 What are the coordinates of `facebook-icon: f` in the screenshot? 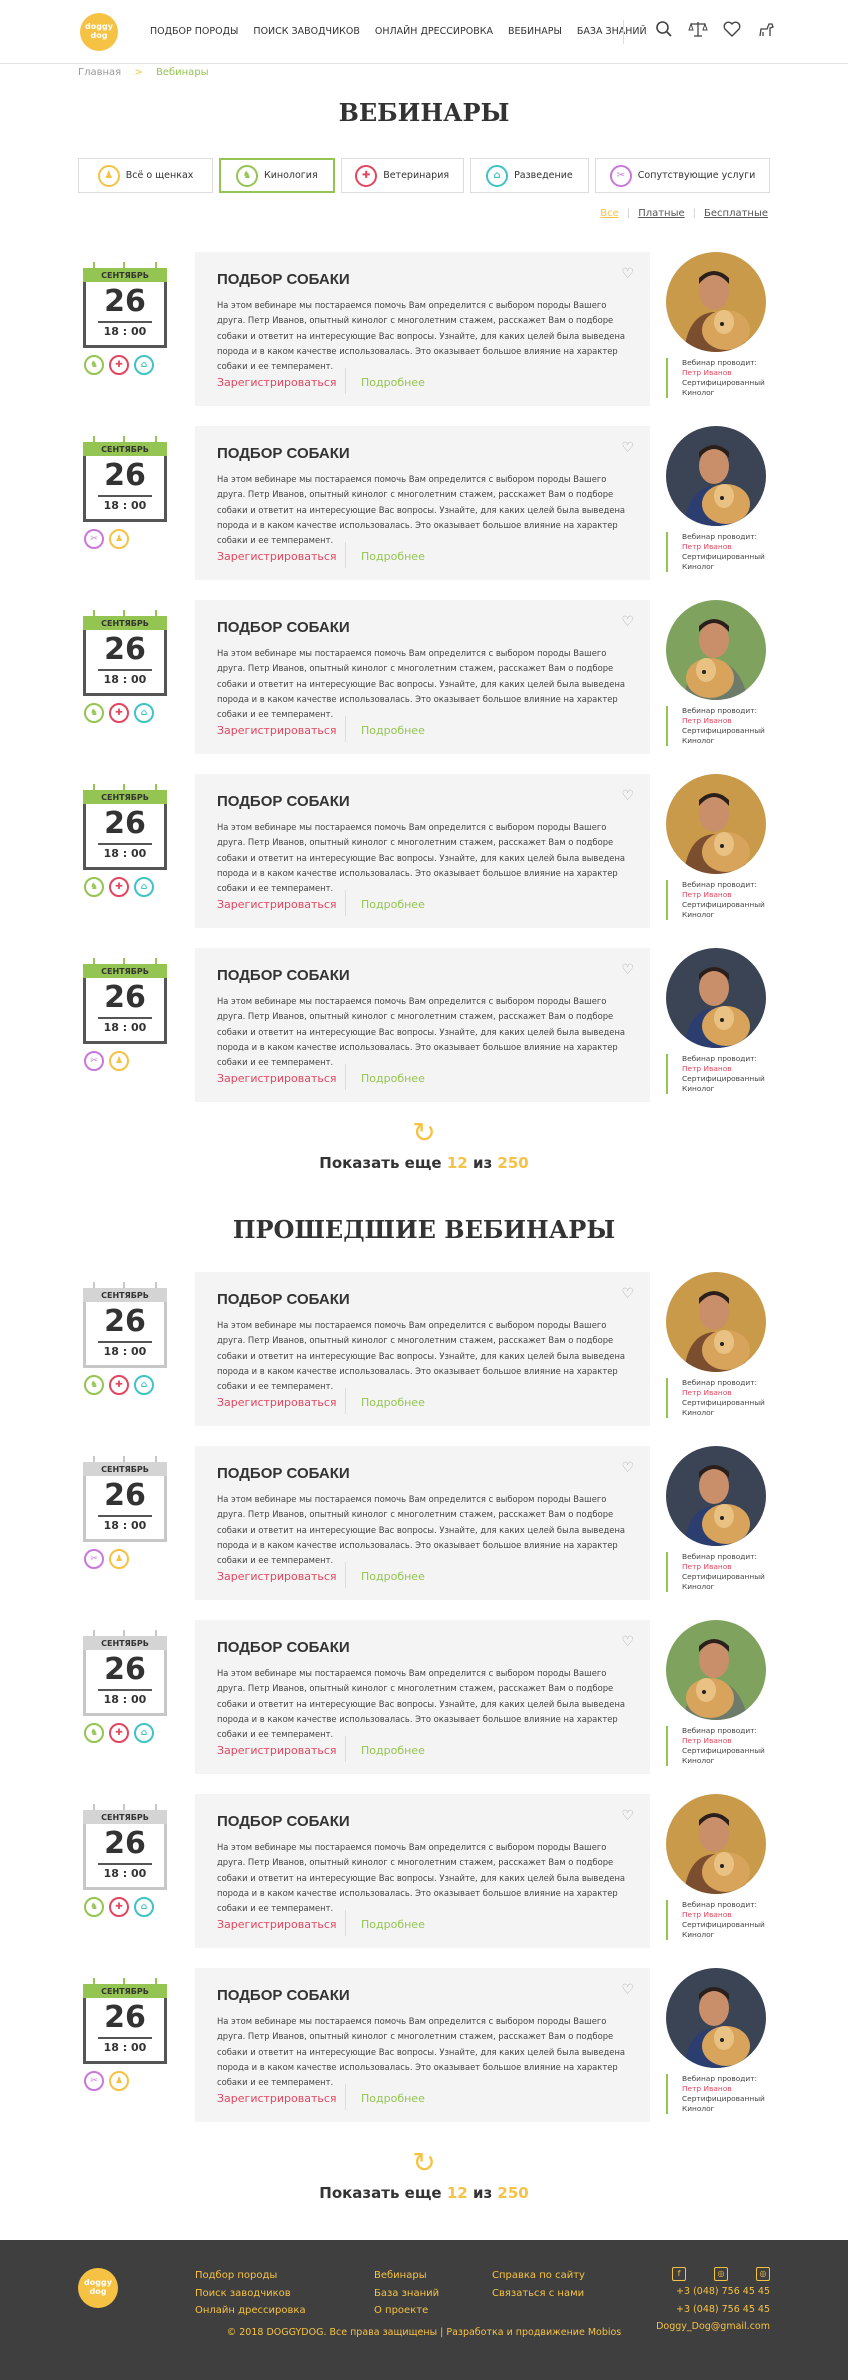 It's located at (679, 2274).